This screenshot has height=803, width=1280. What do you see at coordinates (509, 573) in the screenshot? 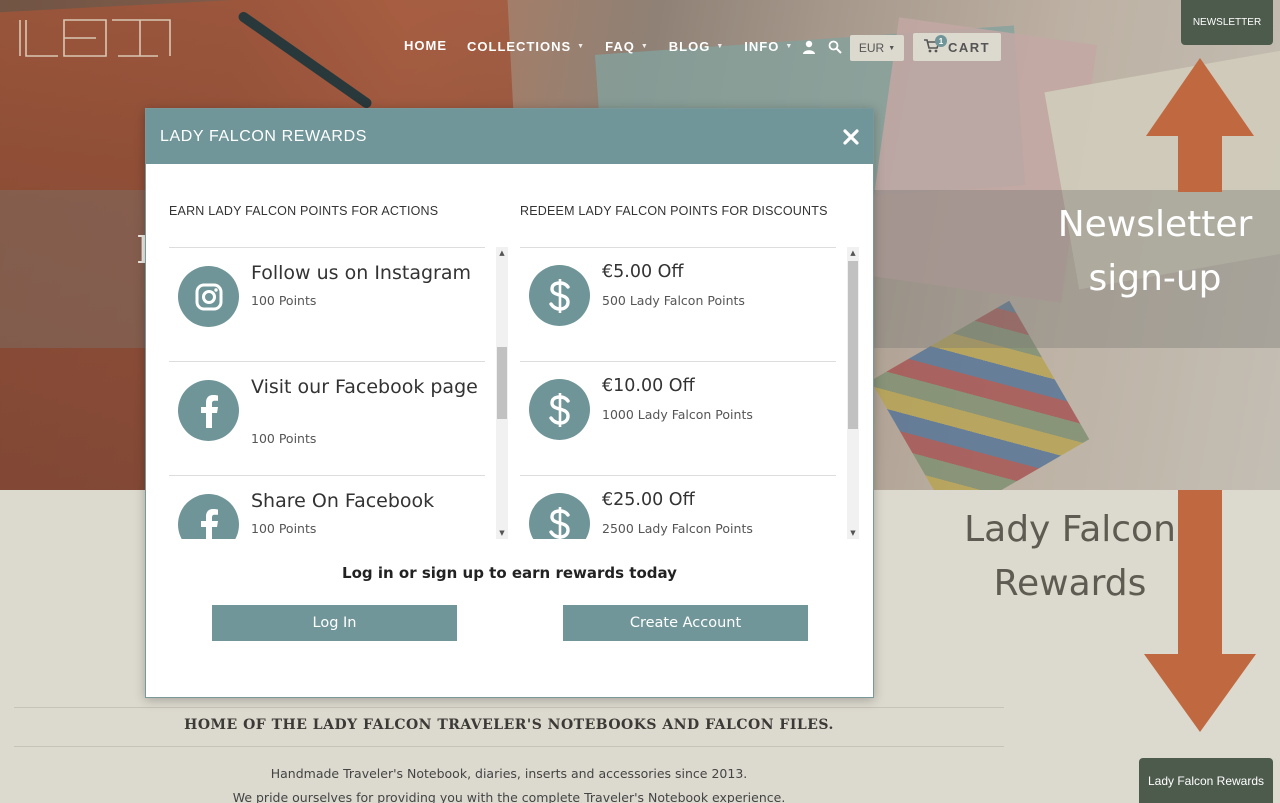
I see `rewards-cta-text: Log in or sign up to earn rewards today` at bounding box center [509, 573].